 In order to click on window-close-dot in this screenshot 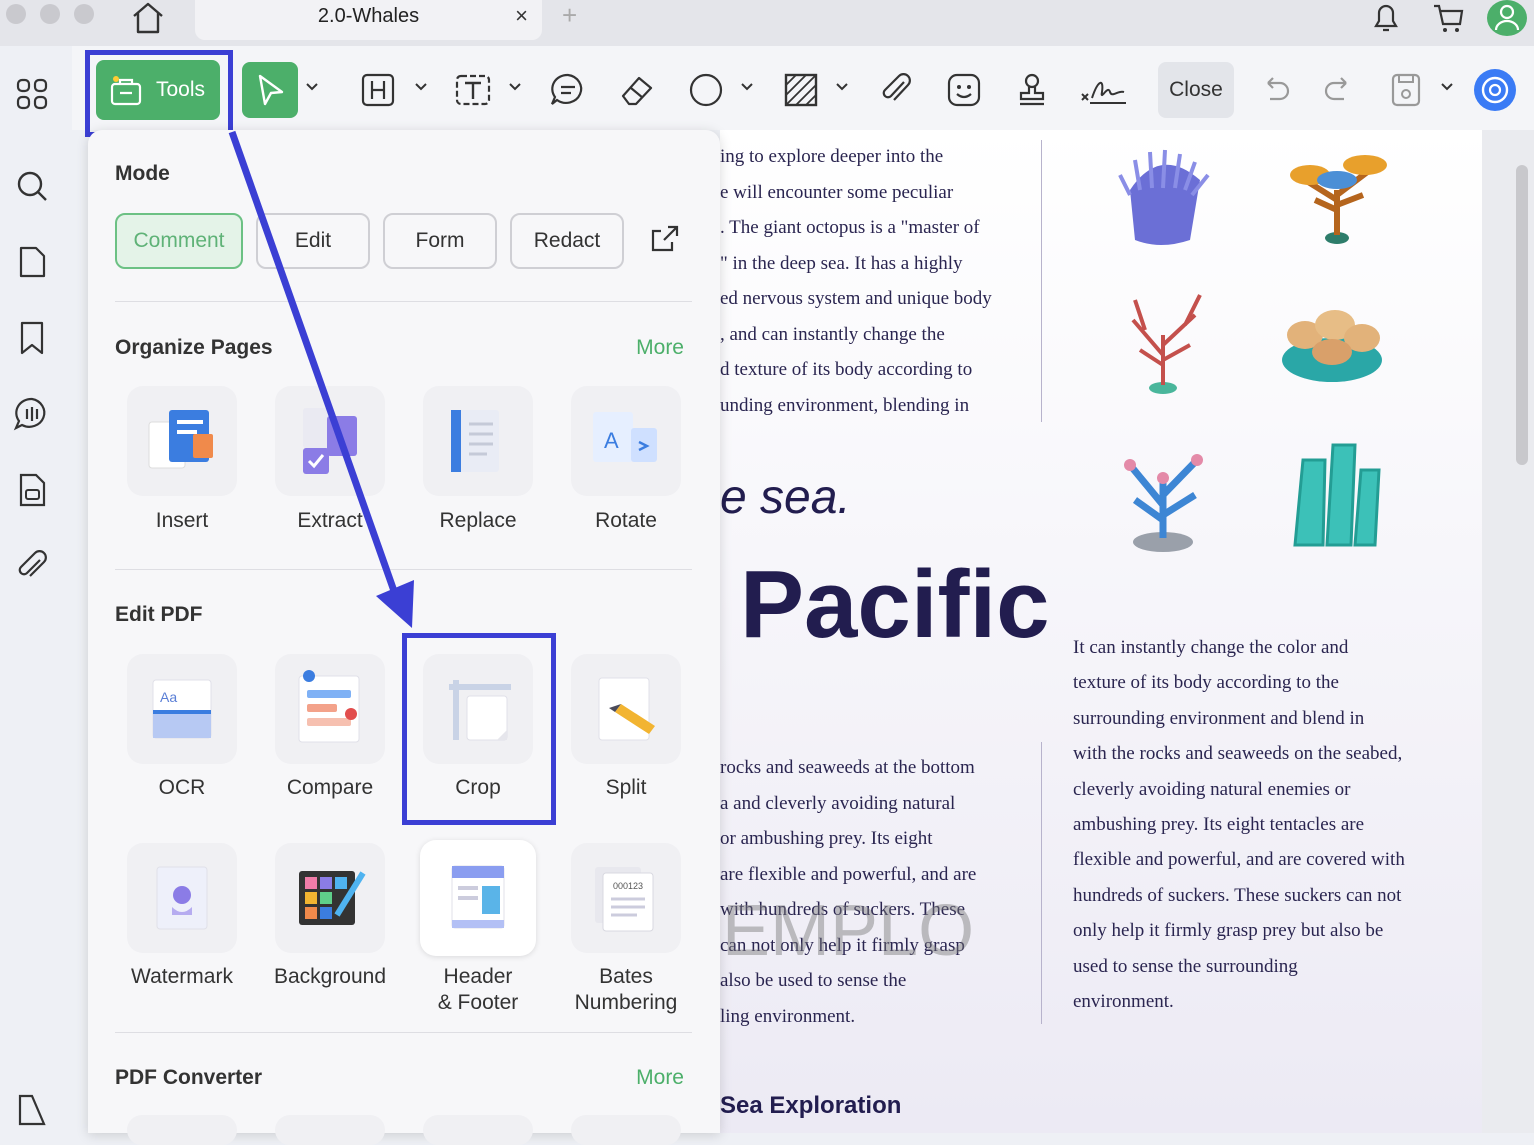, I will do `click(16, 14)`.